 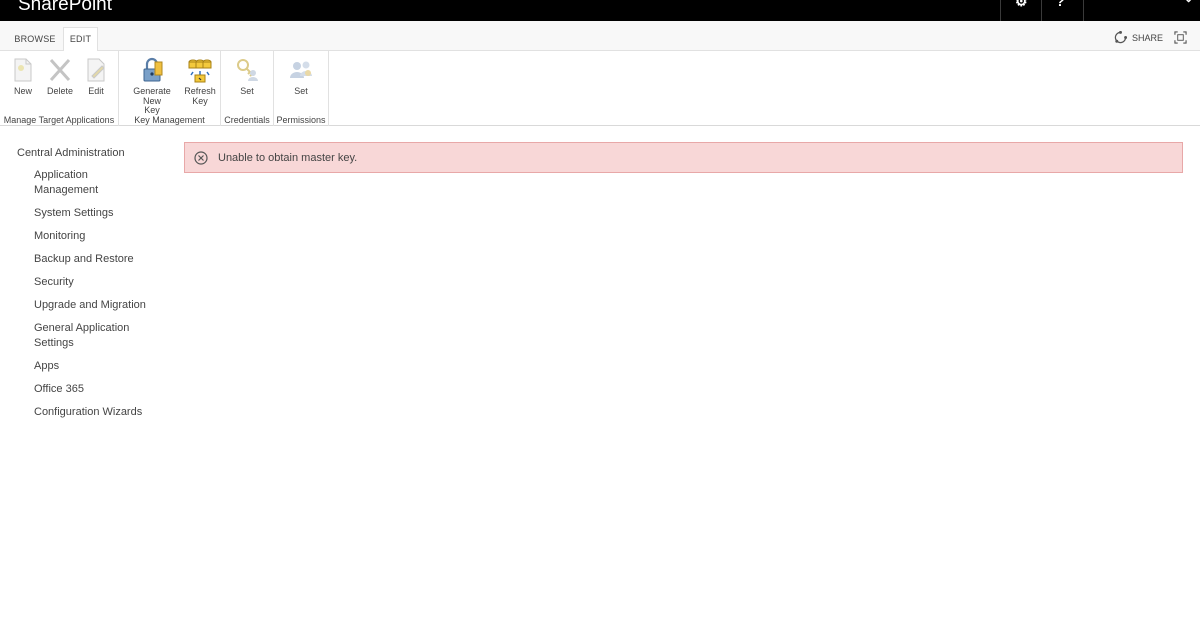 What do you see at coordinates (92, 153) in the screenshot?
I see `nav-central-administration: Central Administration` at bounding box center [92, 153].